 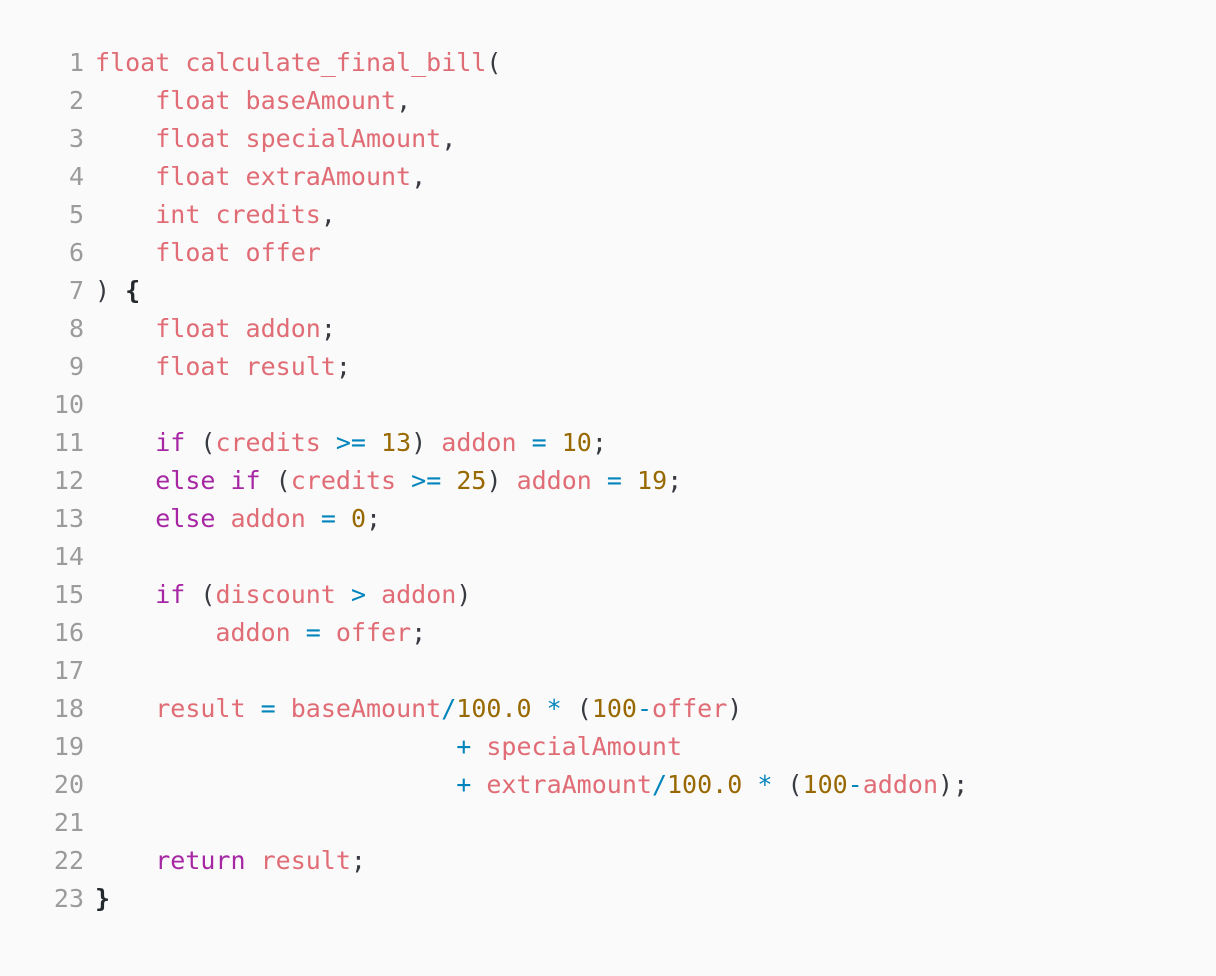 I want to click on code-line: 23}, so click(x=608, y=899).